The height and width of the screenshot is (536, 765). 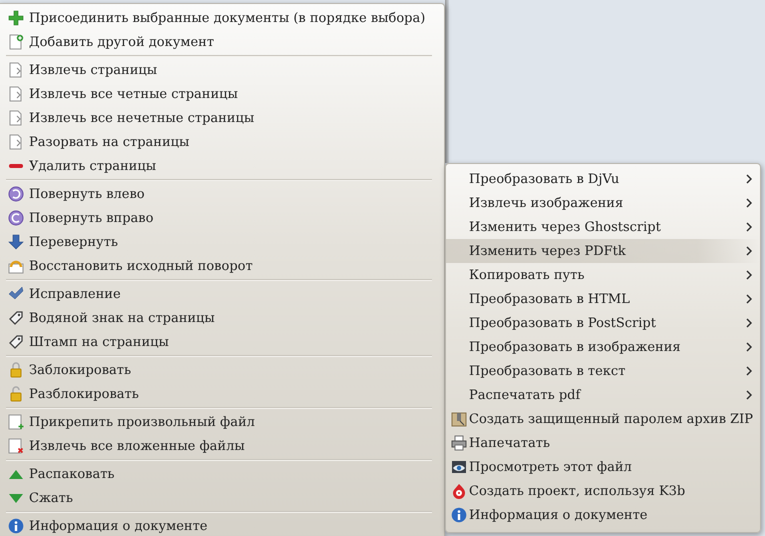 What do you see at coordinates (222, 394) in the screenshot?
I see `menu-item: Разблокировать` at bounding box center [222, 394].